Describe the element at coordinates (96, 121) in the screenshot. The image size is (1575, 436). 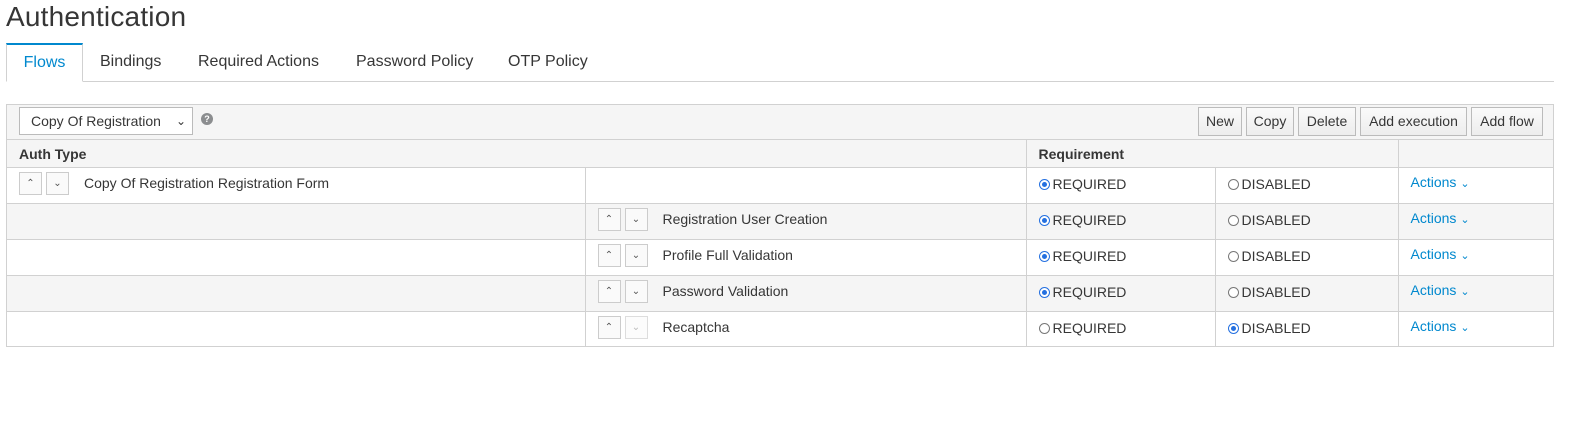
I see `flow-select-value: Copy Of Registration` at that location.